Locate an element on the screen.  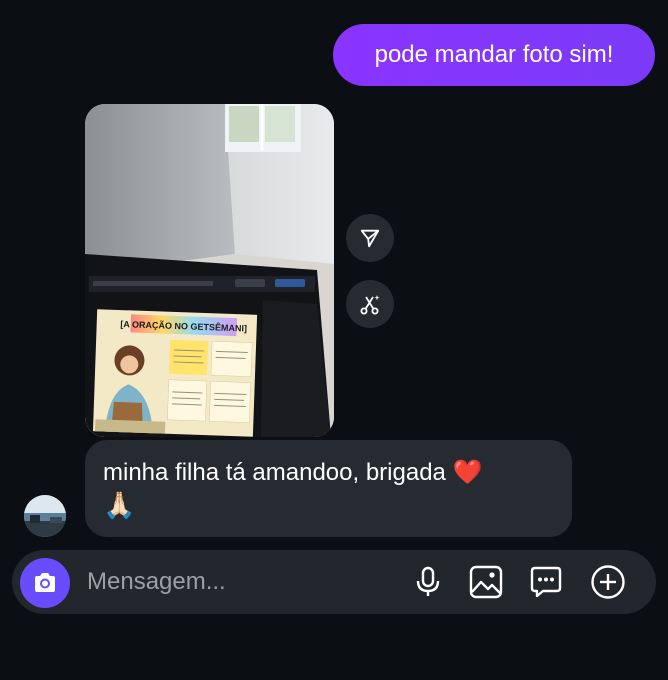
incoming-message-text: minha filha tá amandoo, brigada ❤️ is located at coordinates (293, 472).